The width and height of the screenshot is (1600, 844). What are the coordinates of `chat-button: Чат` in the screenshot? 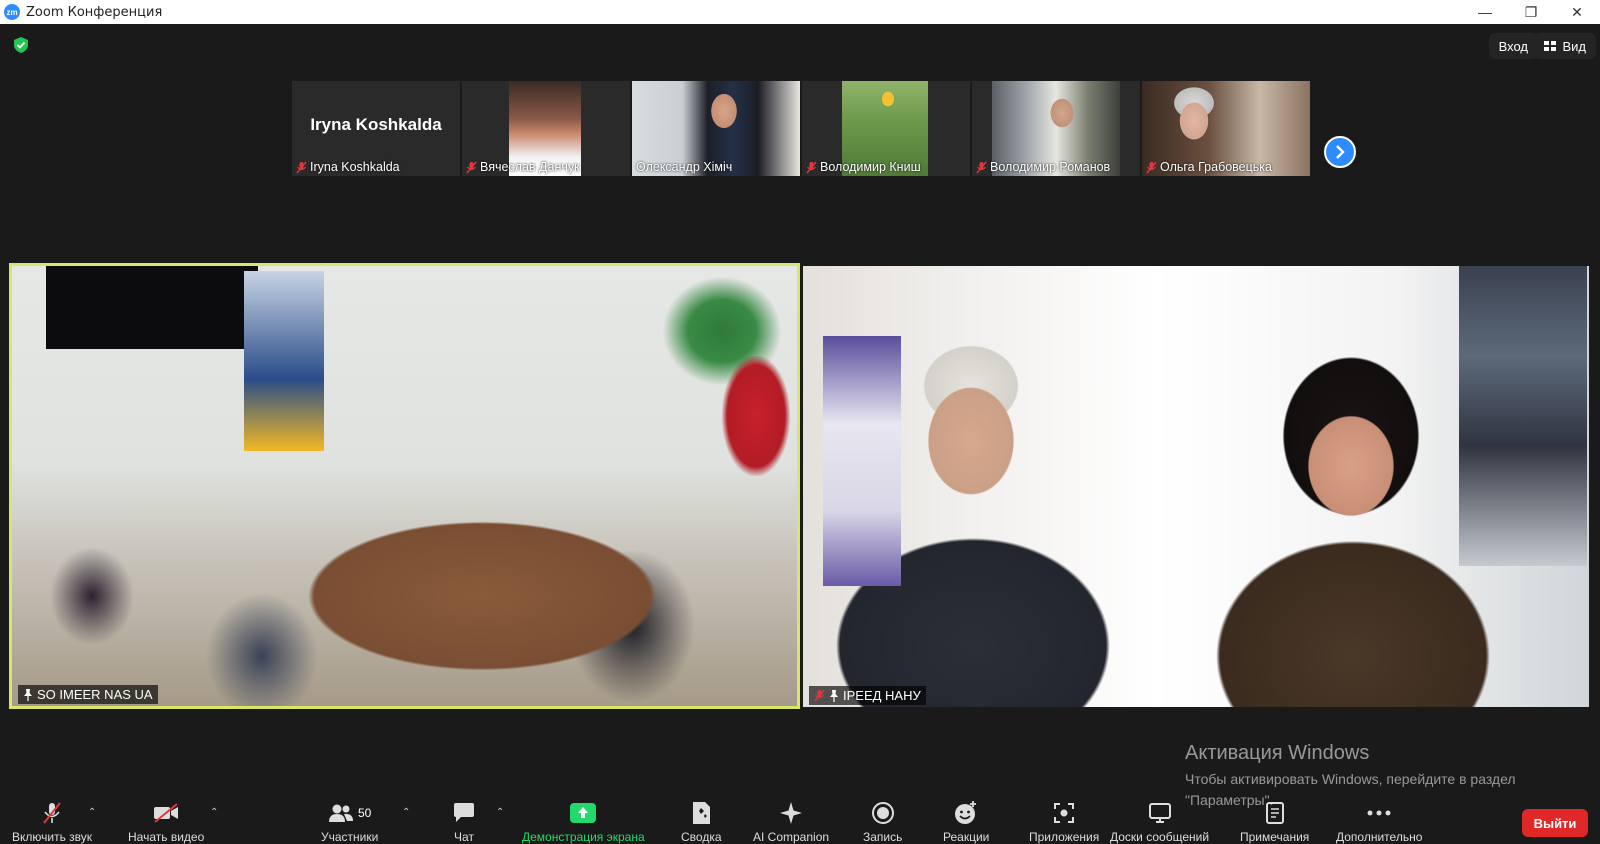 It's located at (464, 822).